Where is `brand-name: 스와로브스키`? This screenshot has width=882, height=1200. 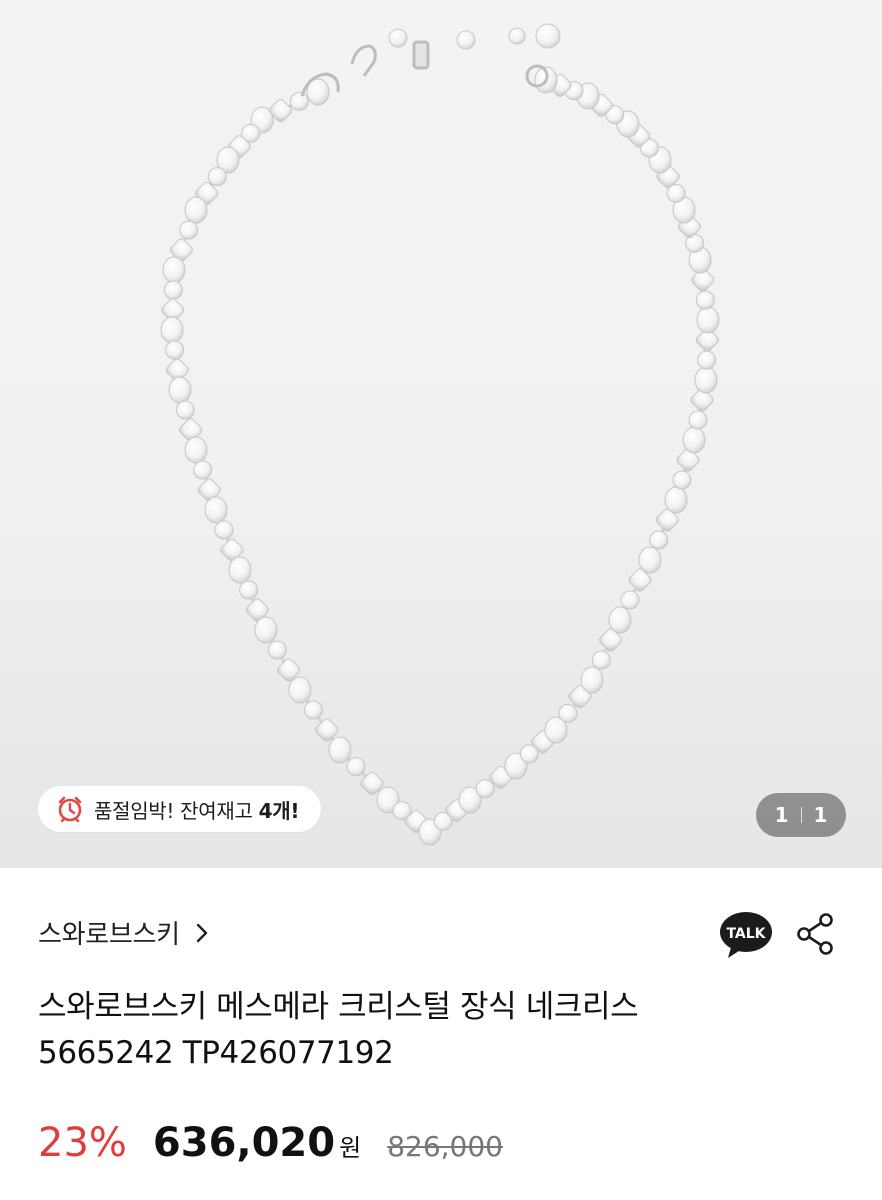 brand-name: 스와로브스키 is located at coordinates (109, 935).